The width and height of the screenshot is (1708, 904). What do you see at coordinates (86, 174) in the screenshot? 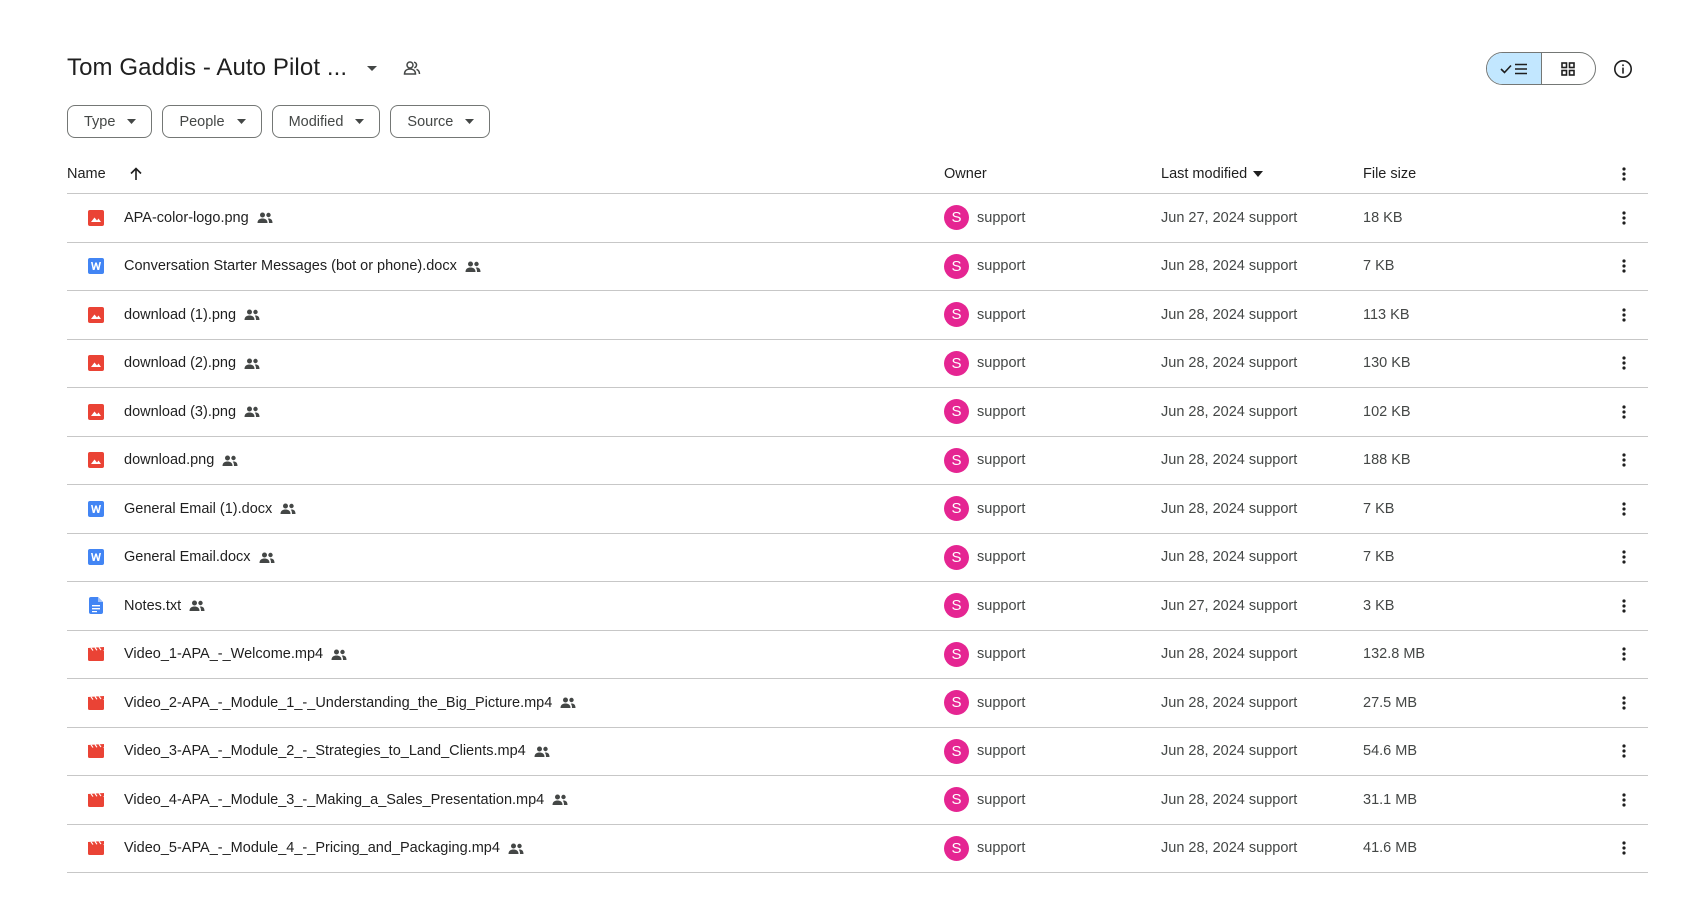
I see `column-name: Name` at bounding box center [86, 174].